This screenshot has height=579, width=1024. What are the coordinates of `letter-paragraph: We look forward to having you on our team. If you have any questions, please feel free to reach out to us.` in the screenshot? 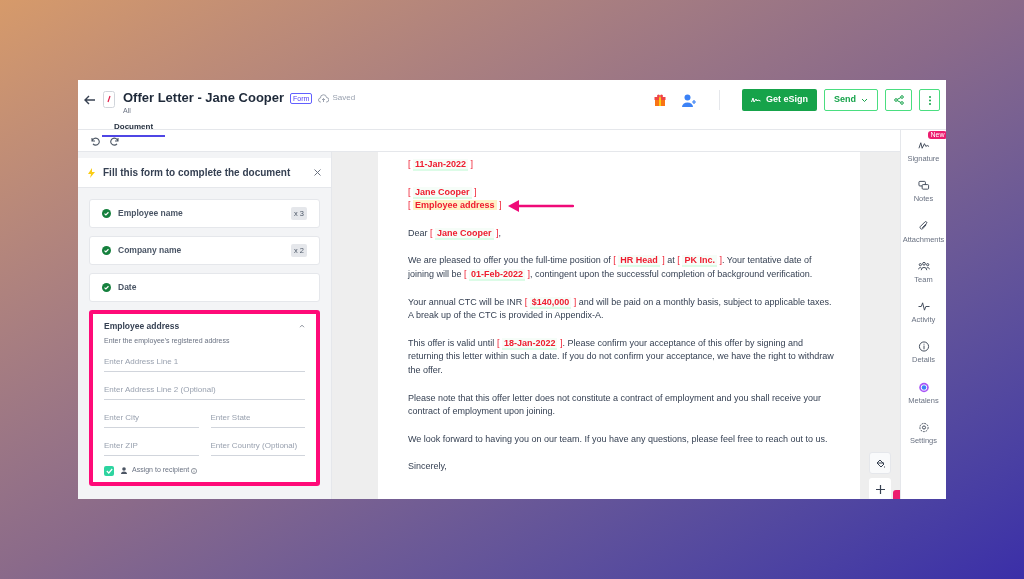 It's located at (618, 439).